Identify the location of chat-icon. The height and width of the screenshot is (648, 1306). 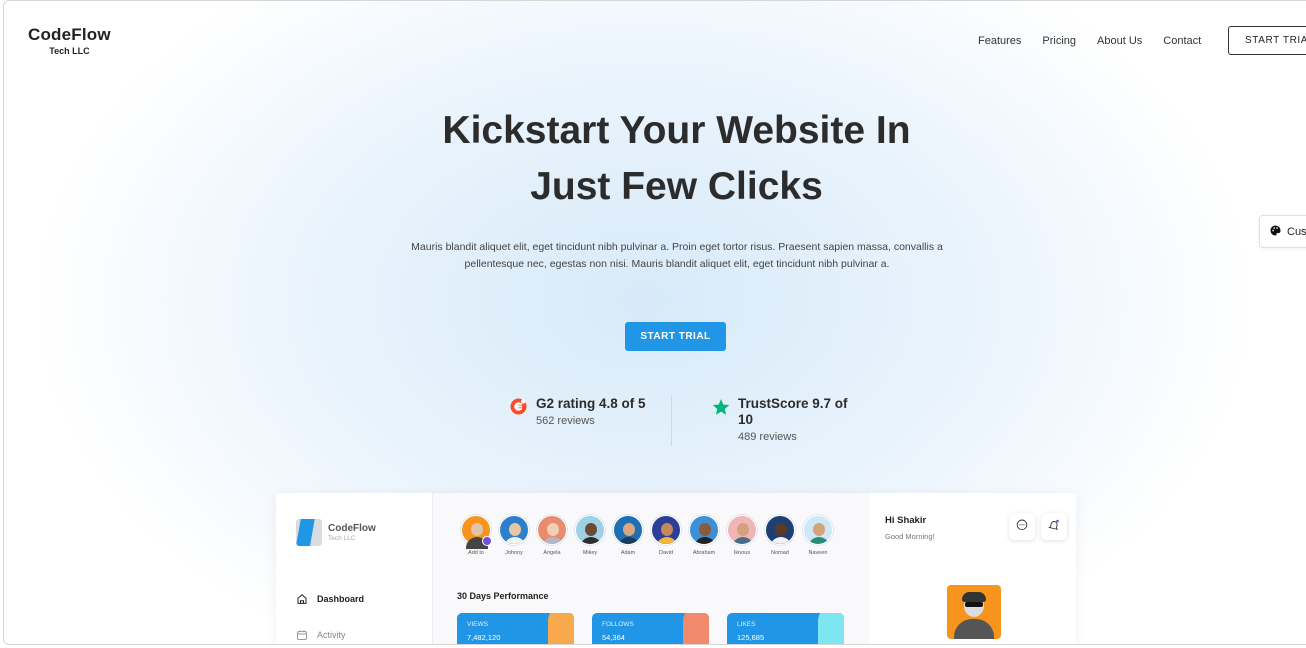
(1022, 527).